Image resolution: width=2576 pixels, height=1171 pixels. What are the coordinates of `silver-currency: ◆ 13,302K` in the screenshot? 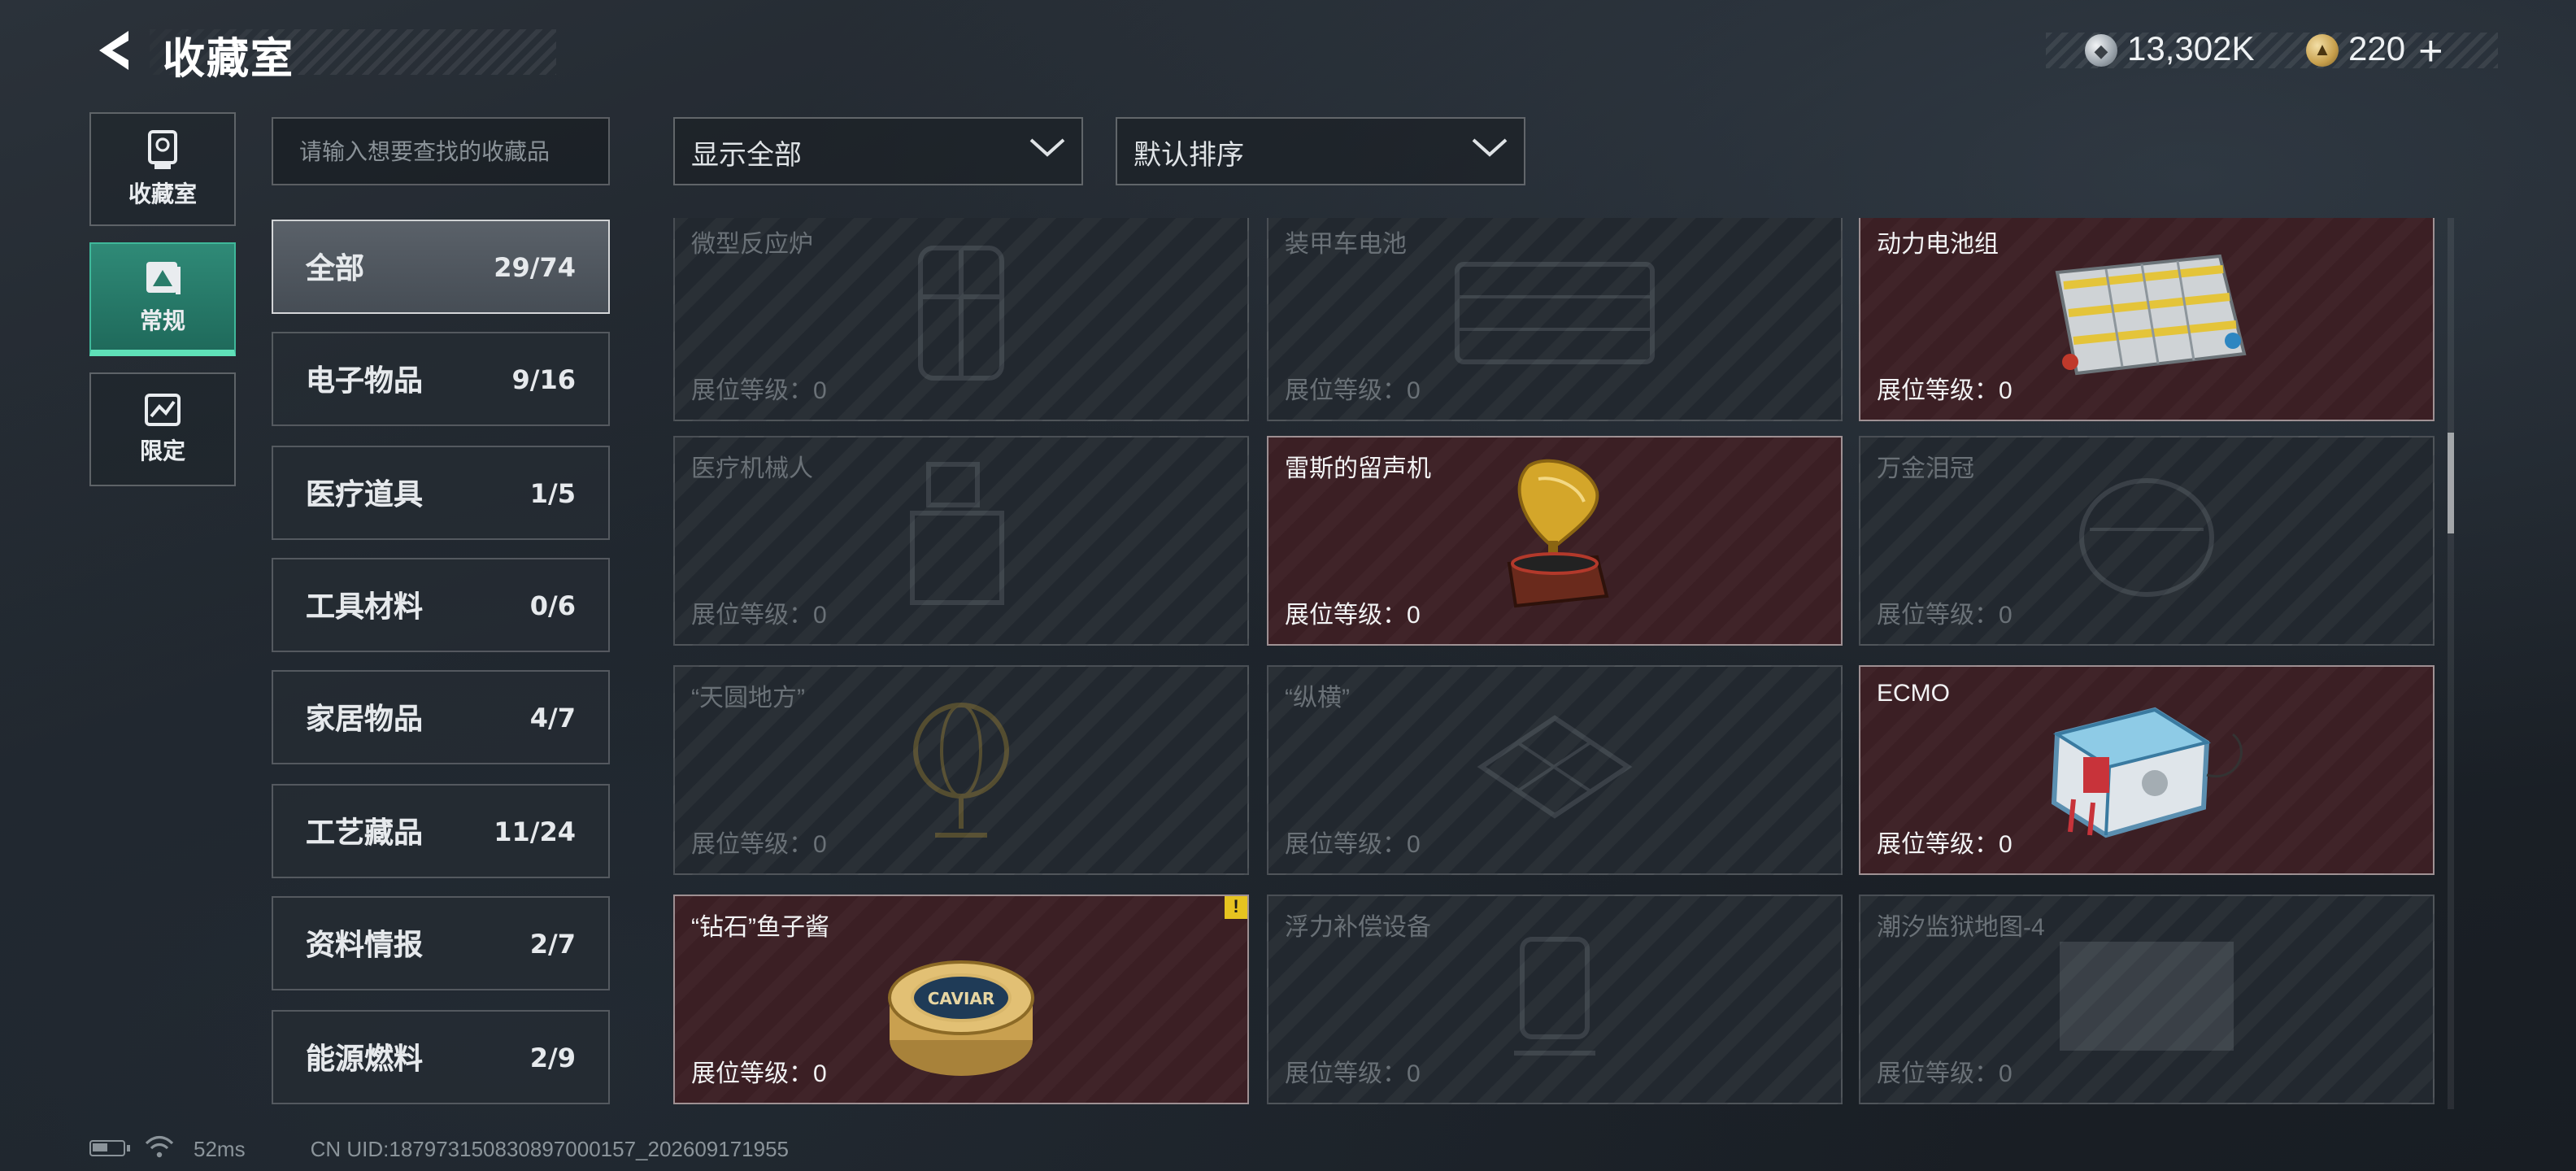 It's located at (2170, 50).